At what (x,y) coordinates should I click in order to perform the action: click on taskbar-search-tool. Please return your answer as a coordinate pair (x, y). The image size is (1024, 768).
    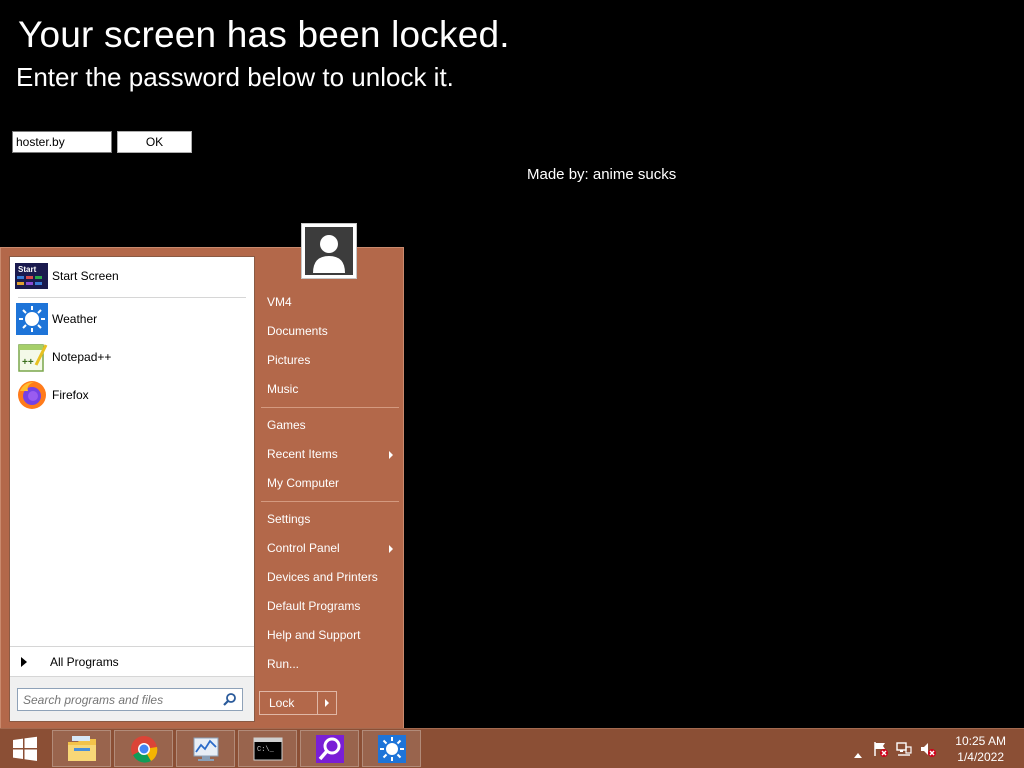
    Looking at the image, I should click on (329, 748).